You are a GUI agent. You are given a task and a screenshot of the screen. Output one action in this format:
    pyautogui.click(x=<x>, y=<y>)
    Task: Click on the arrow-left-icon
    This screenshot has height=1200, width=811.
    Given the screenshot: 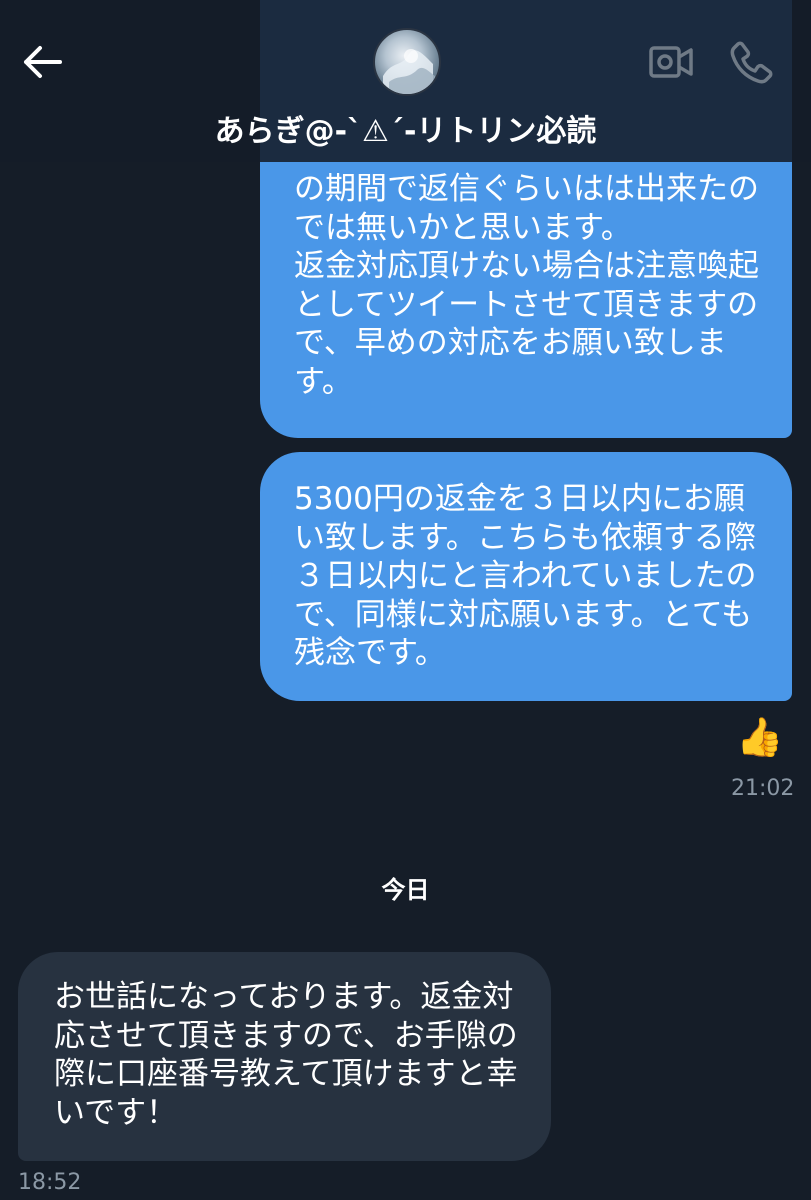 What is the action you would take?
    pyautogui.click(x=43, y=62)
    